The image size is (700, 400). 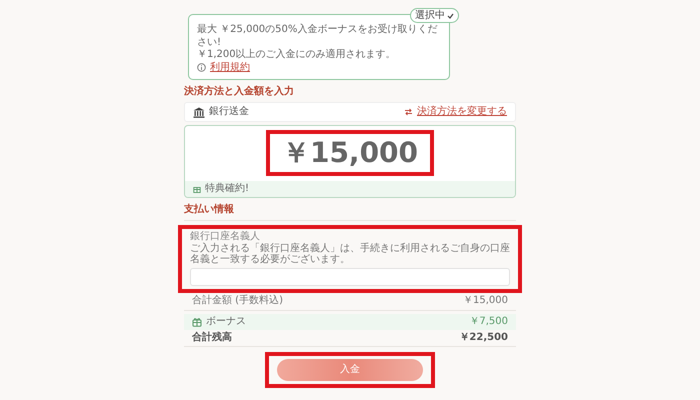 I want to click on amount-value: ￥15,000, so click(x=350, y=153).